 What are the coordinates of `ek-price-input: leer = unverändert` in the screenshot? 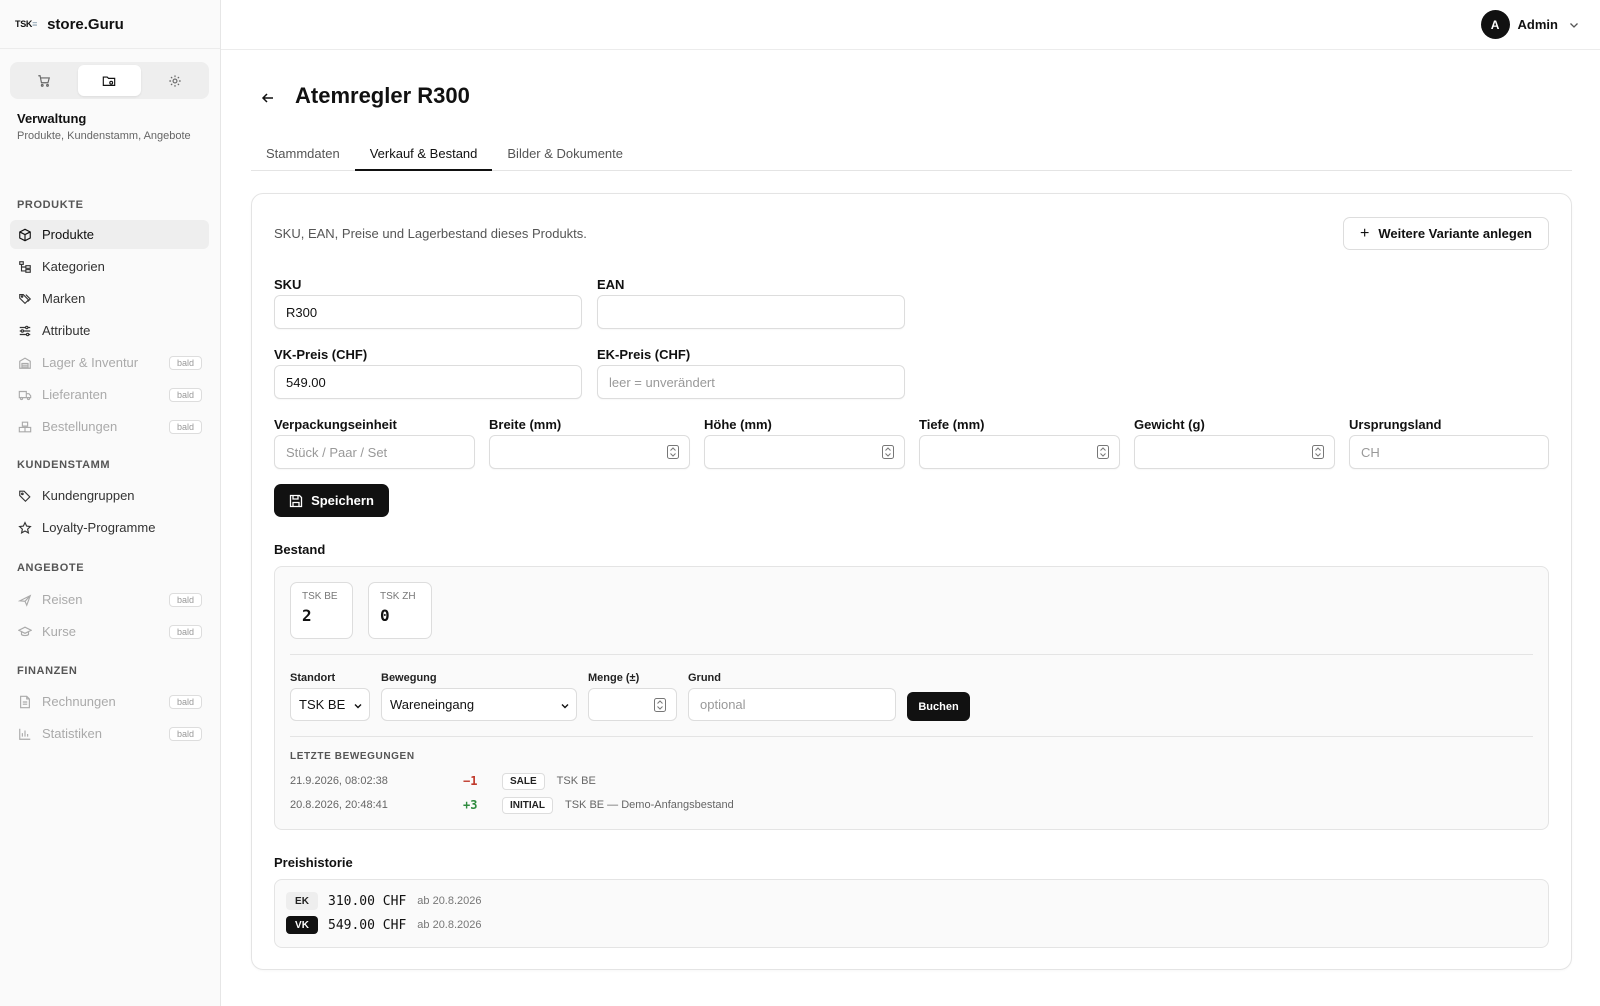 It's located at (751, 382).